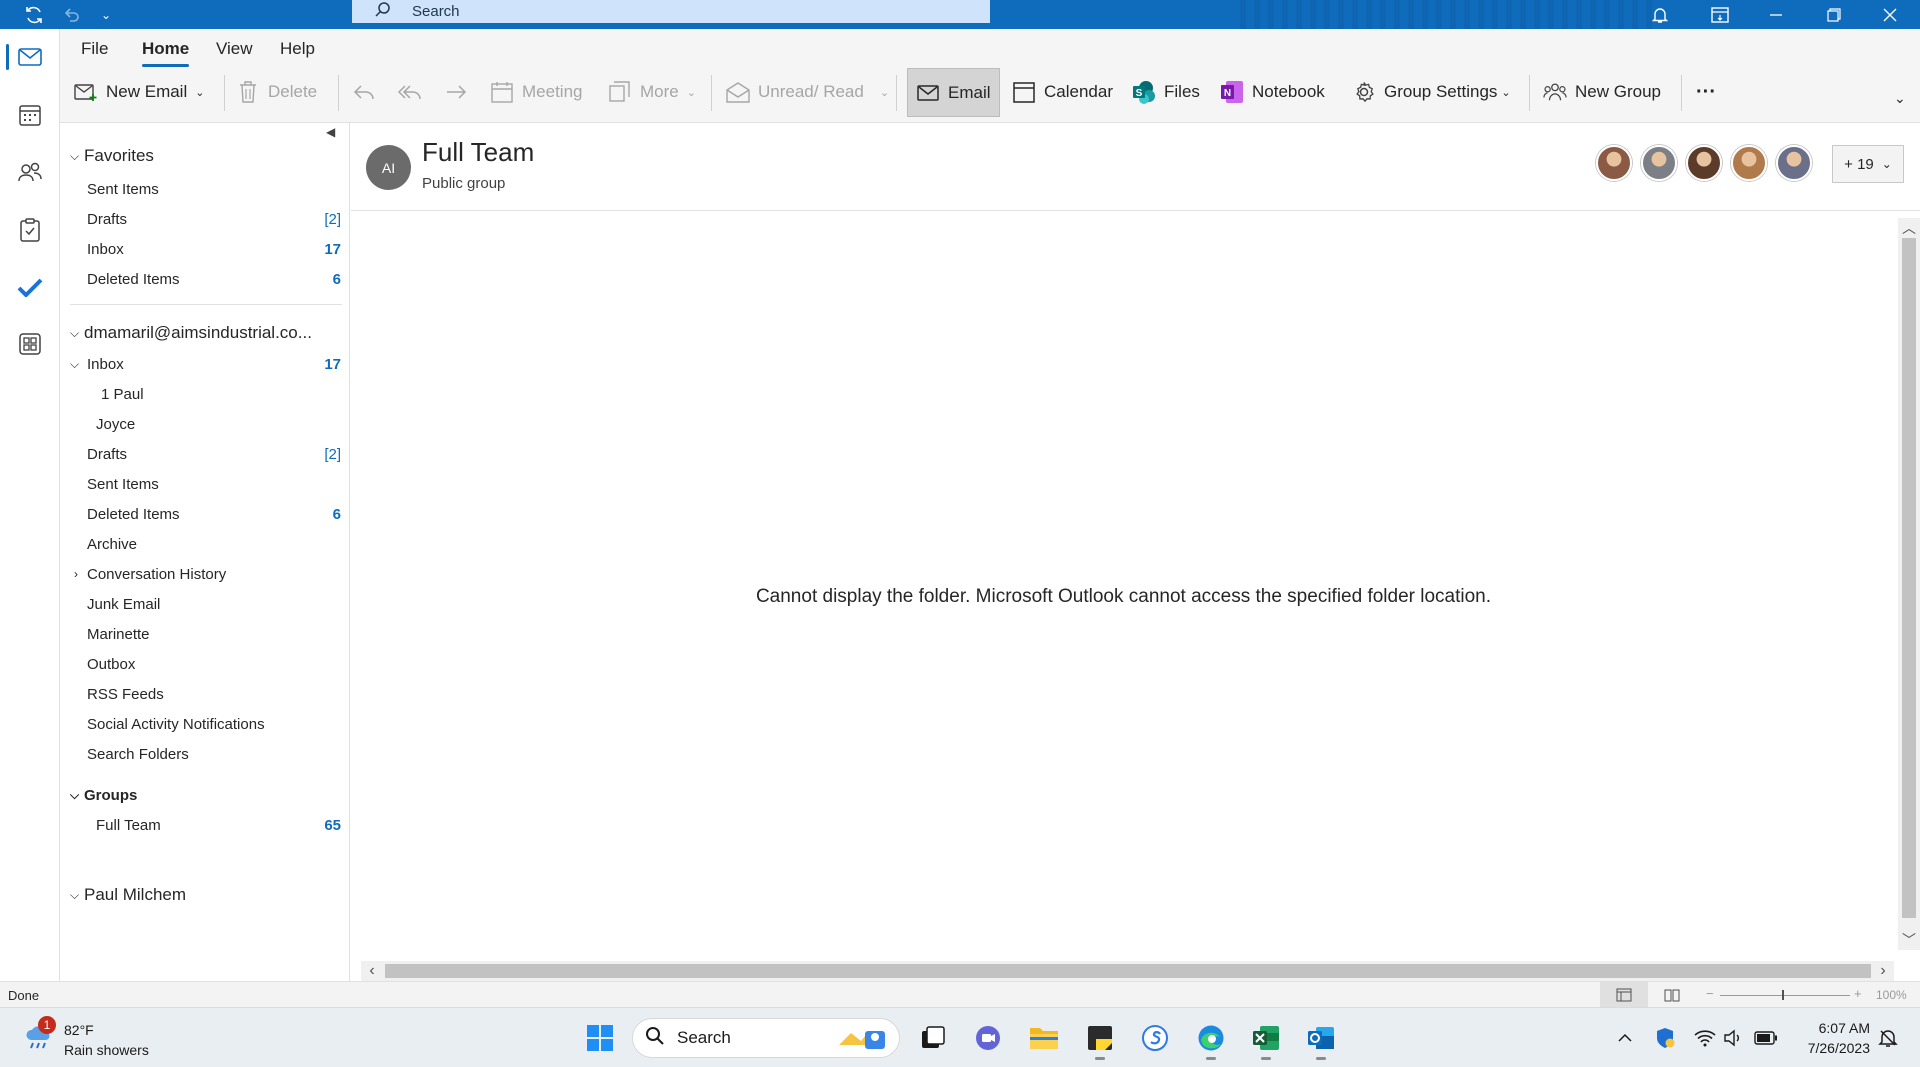 Image resolution: width=1920 pixels, height=1067 pixels. What do you see at coordinates (478, 152) in the screenshot?
I see `group-title: Full Team` at bounding box center [478, 152].